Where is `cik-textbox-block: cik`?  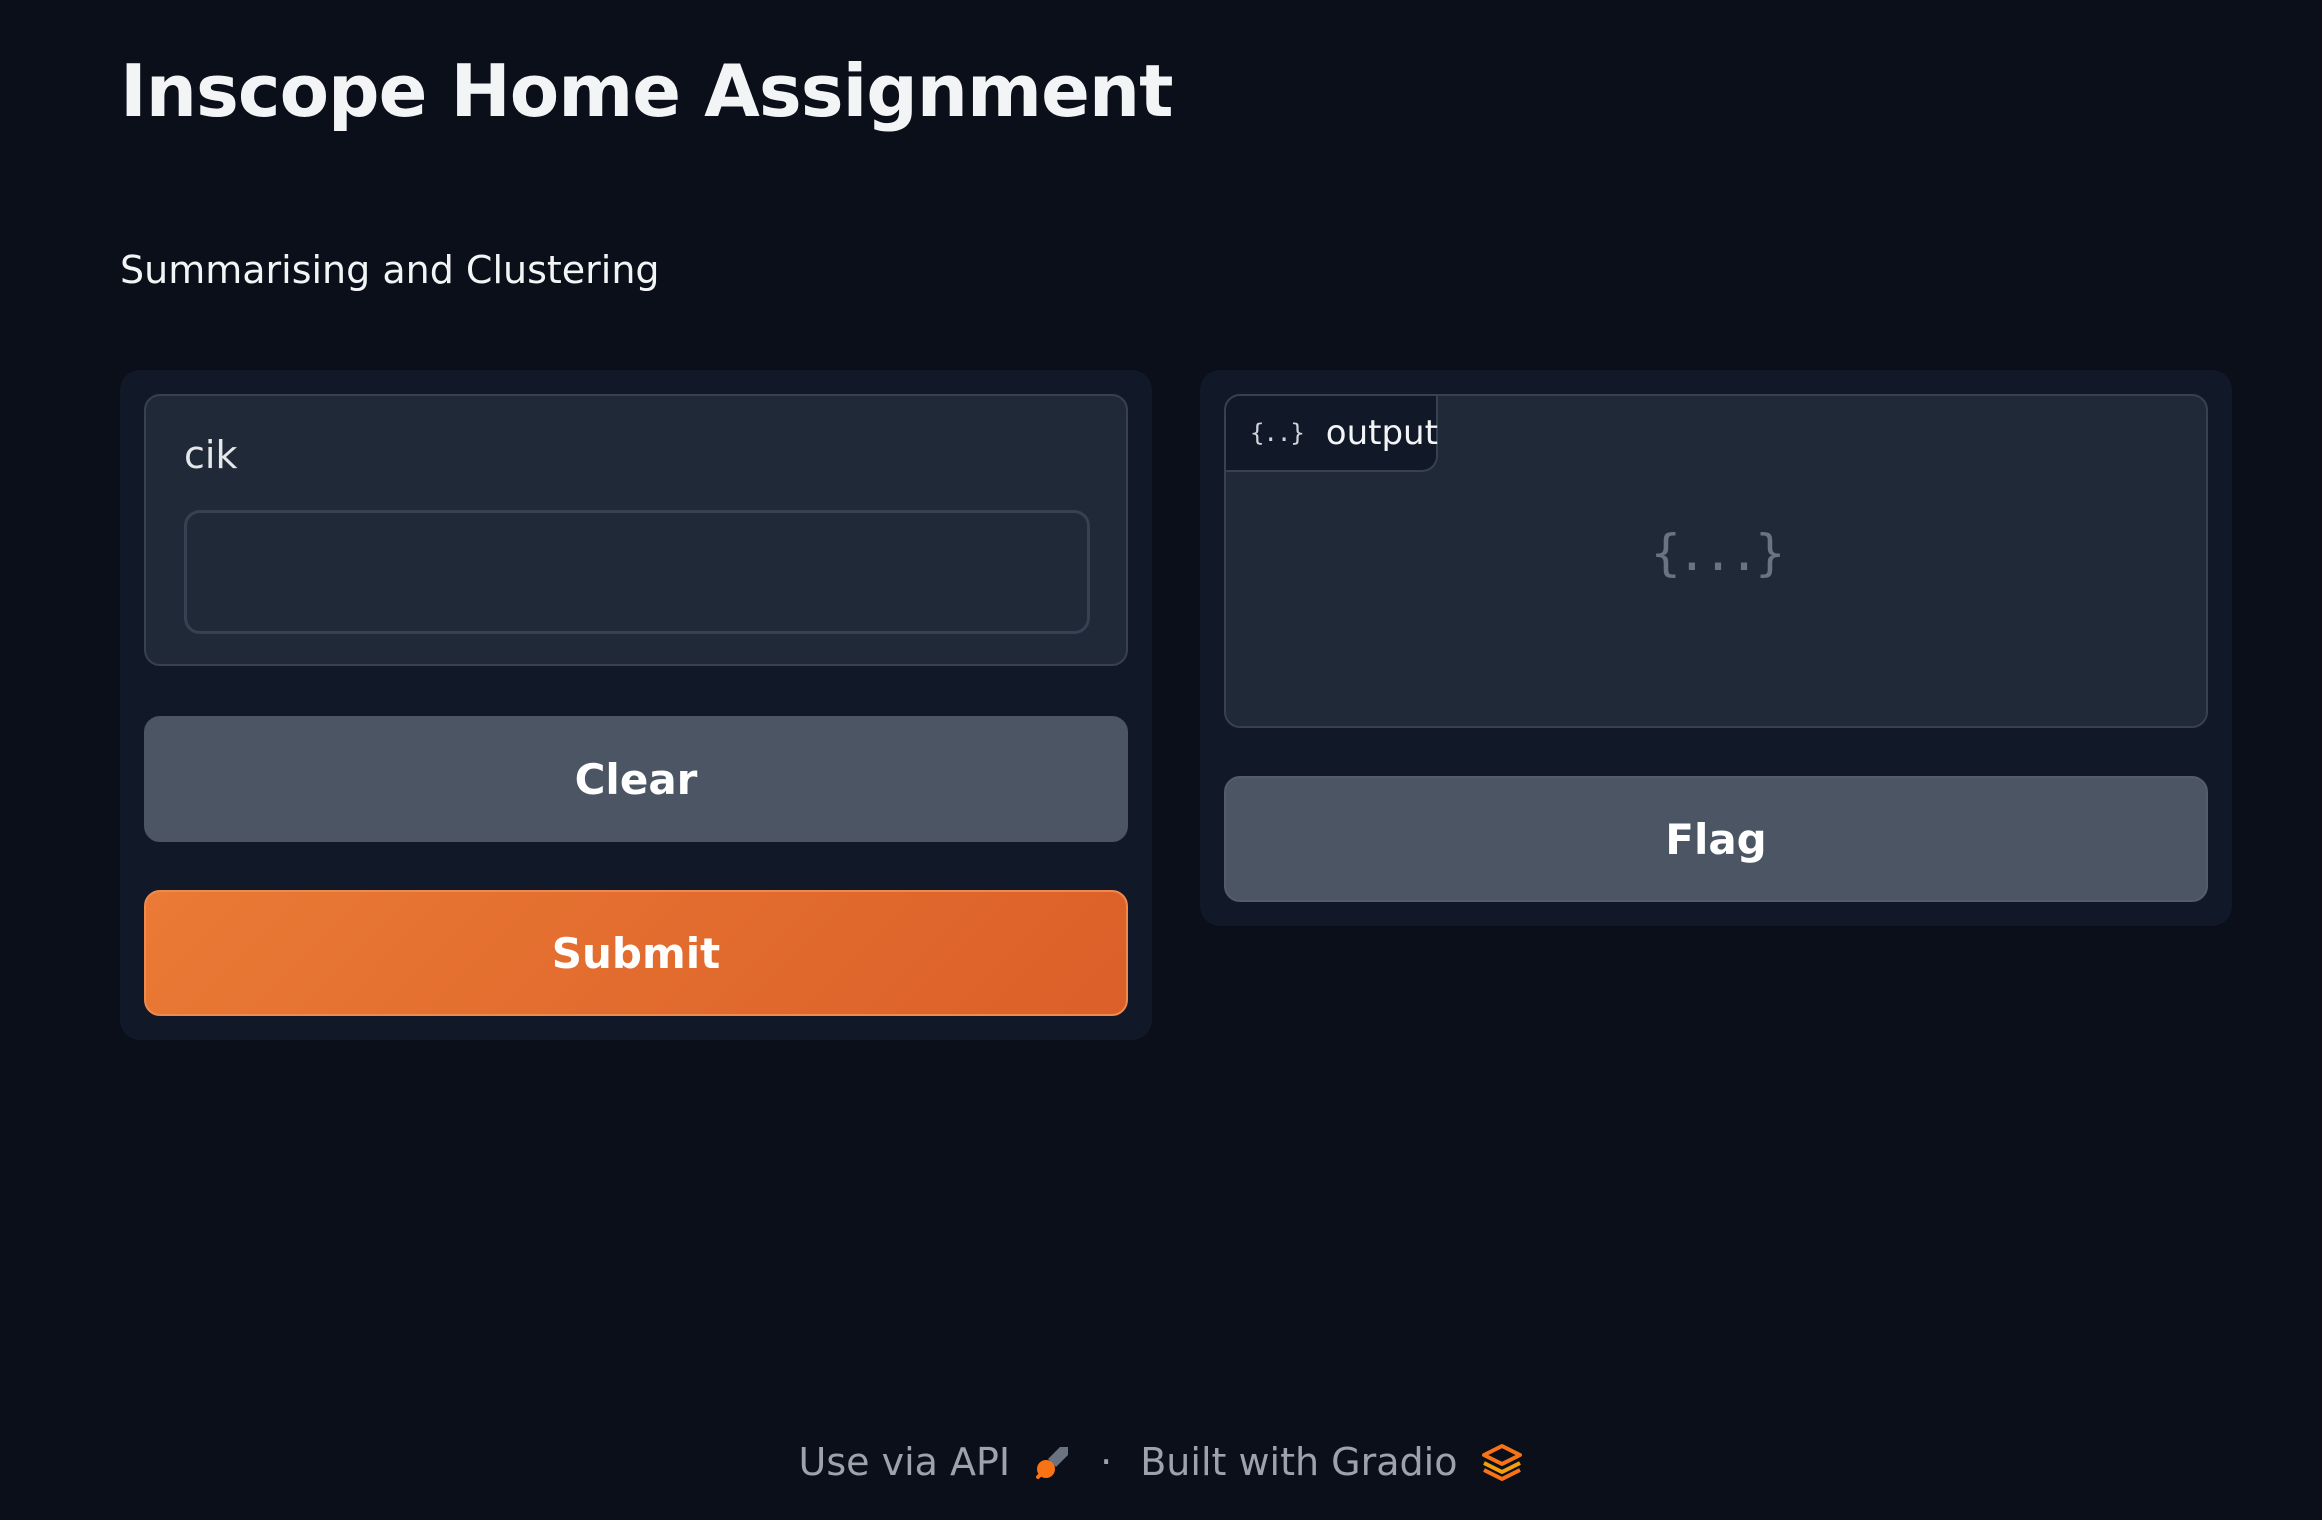 cik-textbox-block: cik is located at coordinates (636, 530).